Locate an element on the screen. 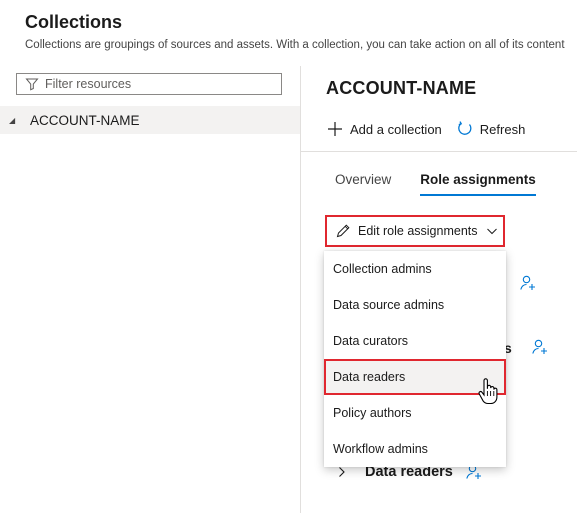 The image size is (577, 513). hand-pointer-cursor-icon is located at coordinates (488, 394).